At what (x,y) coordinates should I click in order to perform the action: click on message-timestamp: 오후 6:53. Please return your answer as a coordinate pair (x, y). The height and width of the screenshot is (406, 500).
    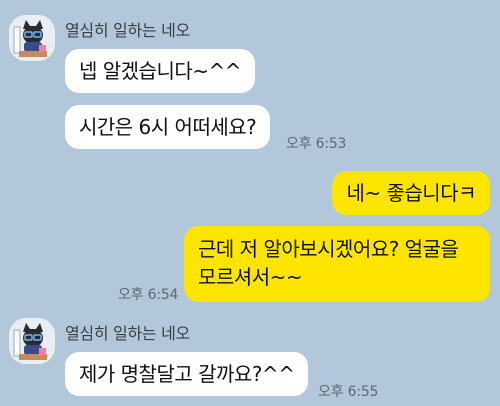
    Looking at the image, I should click on (316, 144).